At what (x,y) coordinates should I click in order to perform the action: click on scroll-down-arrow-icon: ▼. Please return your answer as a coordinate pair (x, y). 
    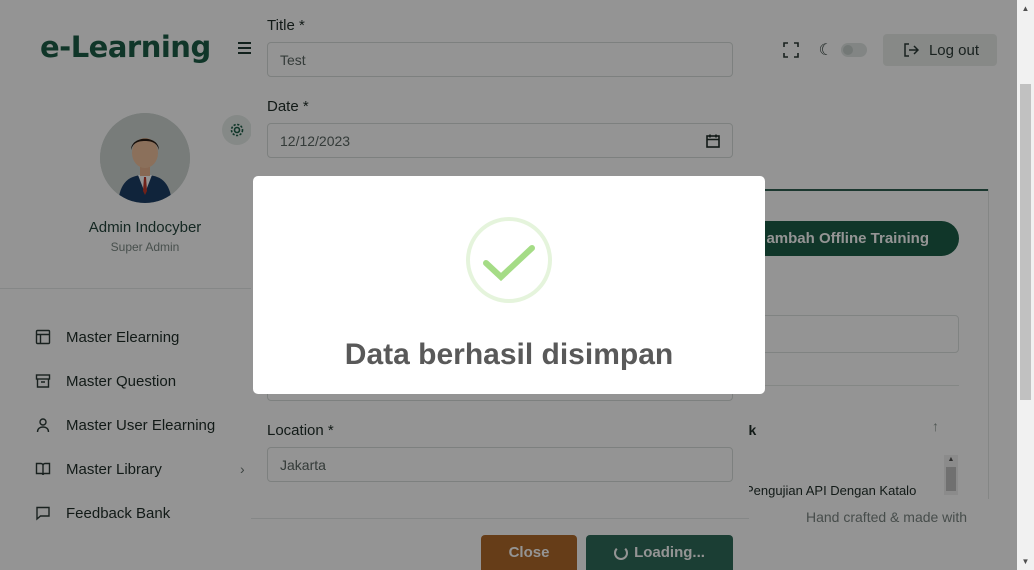
    Looking at the image, I should click on (1025, 561).